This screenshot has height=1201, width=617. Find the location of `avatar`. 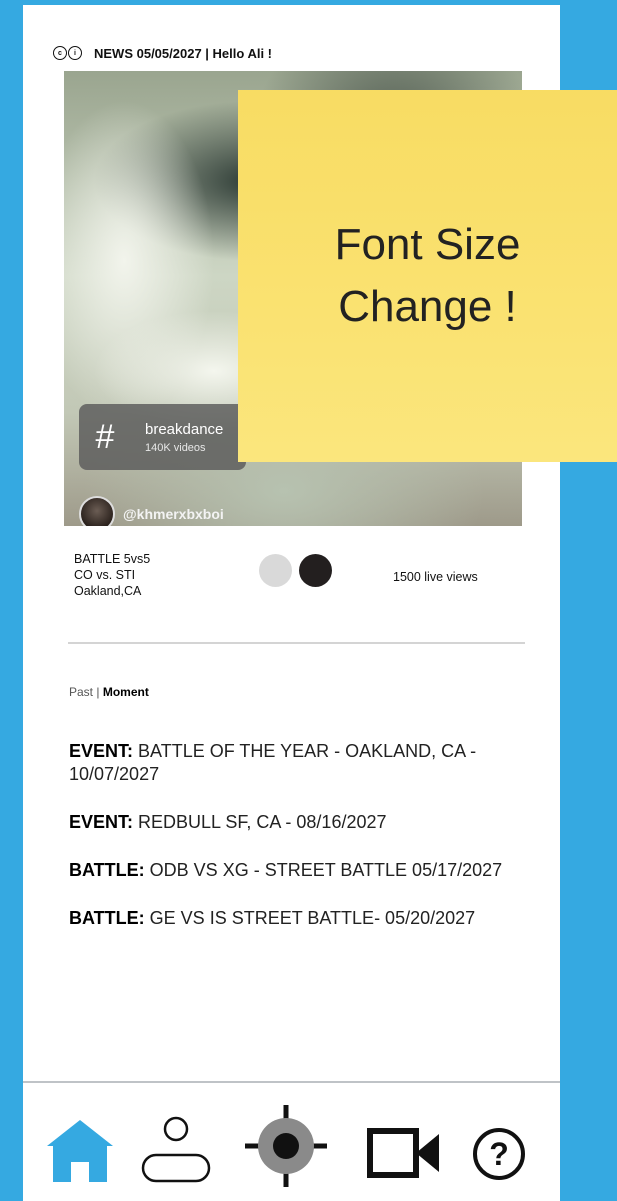

avatar is located at coordinates (97, 511).